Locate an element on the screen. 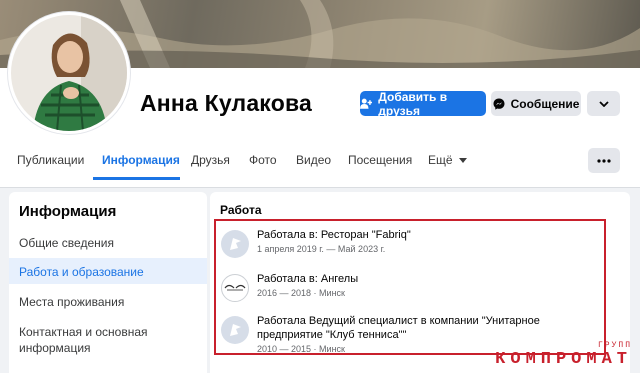 This screenshot has height=373, width=640. job-prefix: Работала Ведущий специалист в компании is located at coordinates (369, 321).